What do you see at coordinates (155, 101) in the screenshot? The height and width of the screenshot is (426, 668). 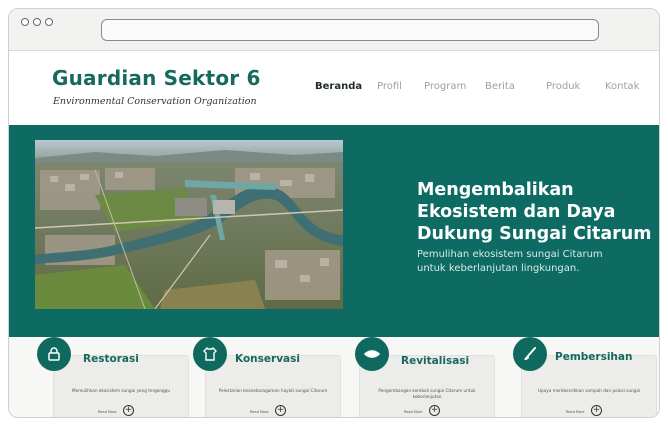 I see `brand-subtitle: Environmental Conservation Organization` at bounding box center [155, 101].